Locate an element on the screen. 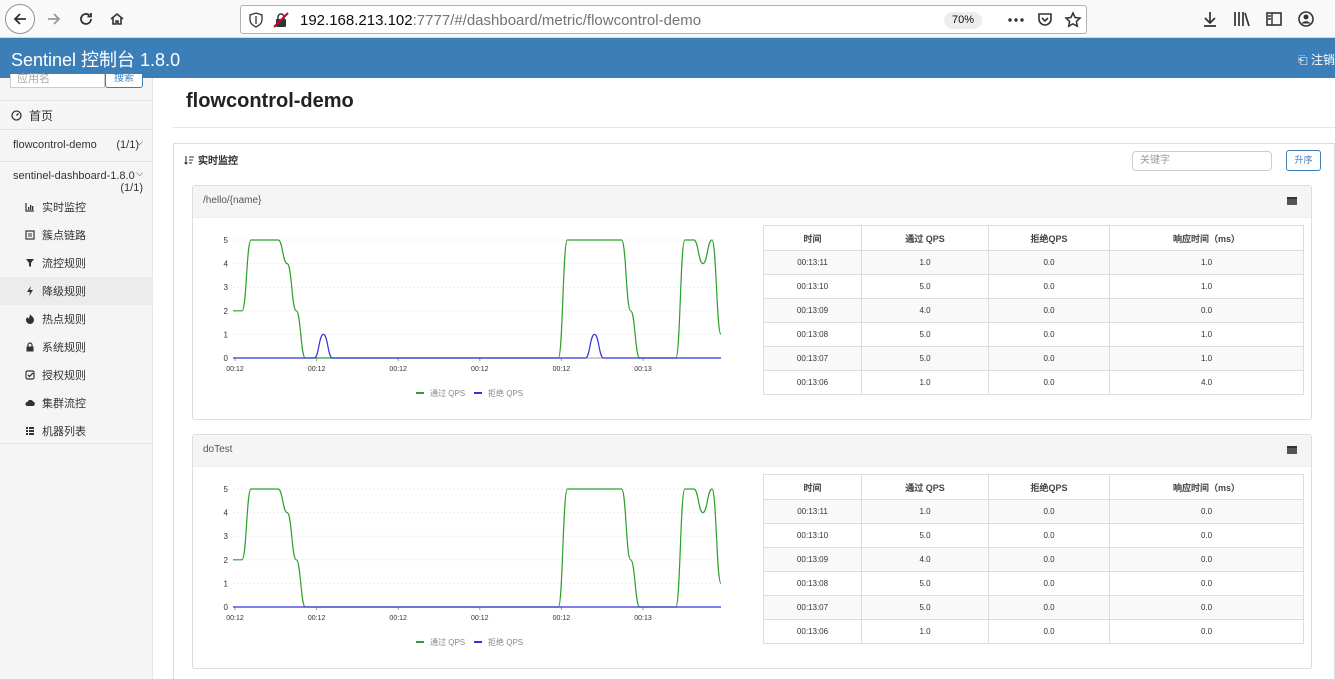 This screenshot has width=1335, height=679. bookmark-star-icon is located at coordinates (1073, 20).